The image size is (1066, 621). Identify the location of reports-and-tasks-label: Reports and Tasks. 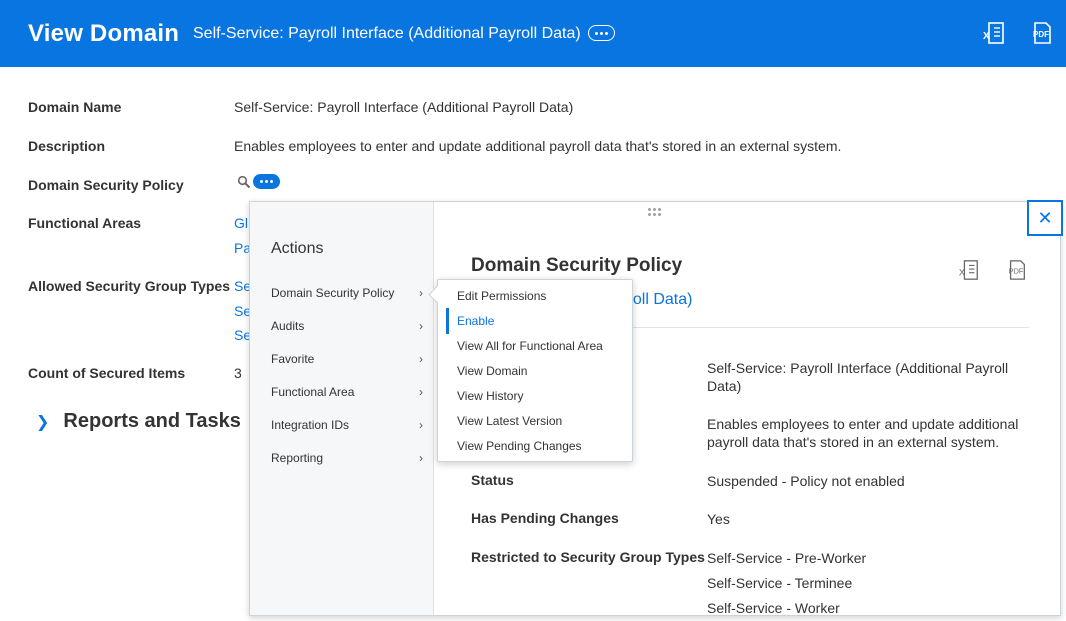
(152, 421).